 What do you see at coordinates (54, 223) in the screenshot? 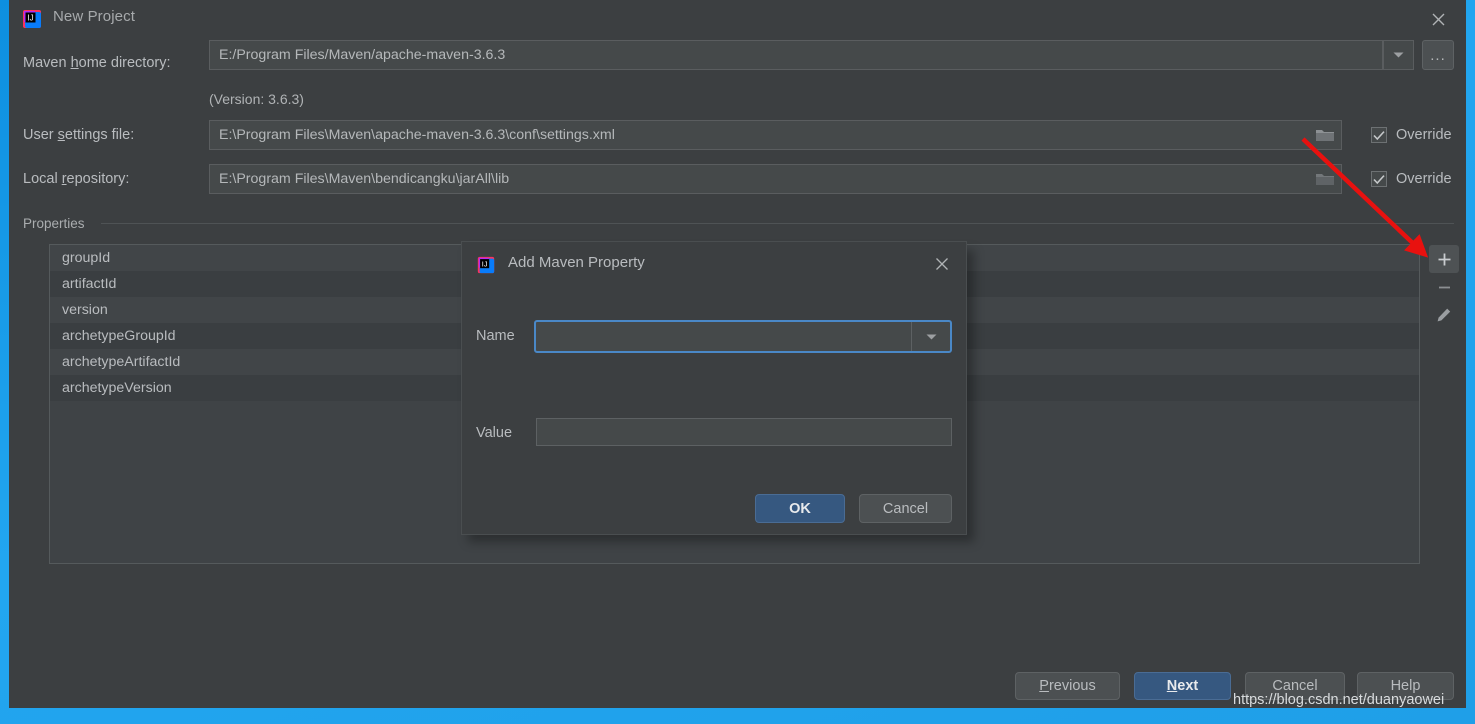
I see `properties-section-label: Properties` at bounding box center [54, 223].